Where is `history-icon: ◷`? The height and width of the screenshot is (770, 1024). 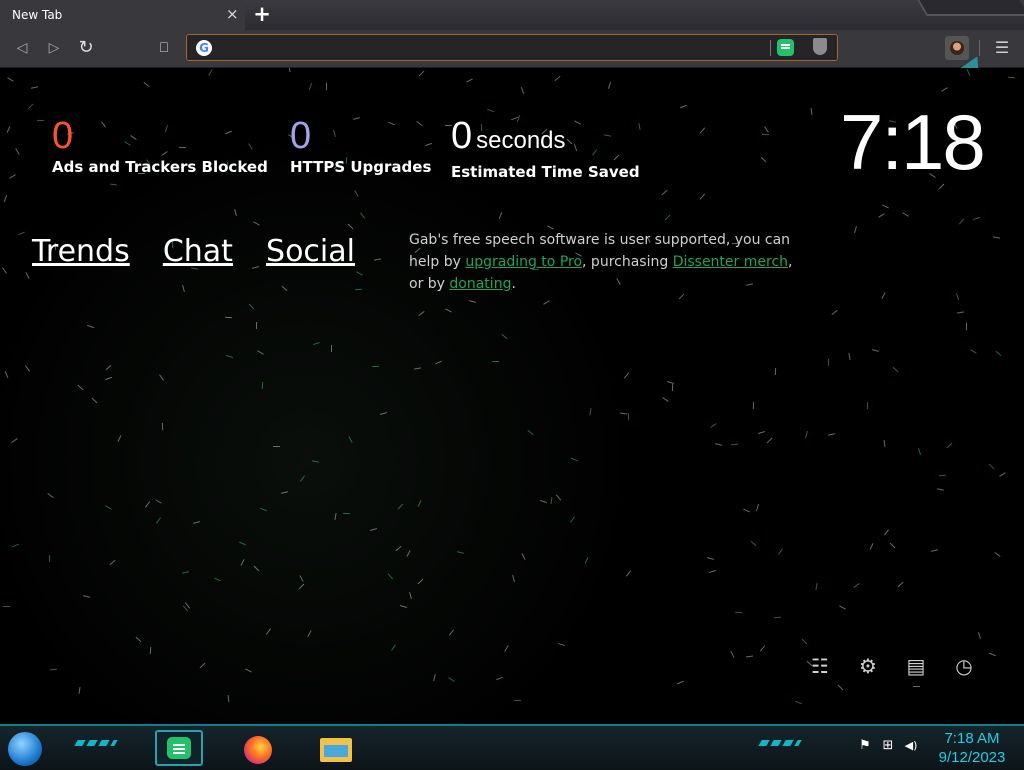 history-icon: ◷ is located at coordinates (964, 666).